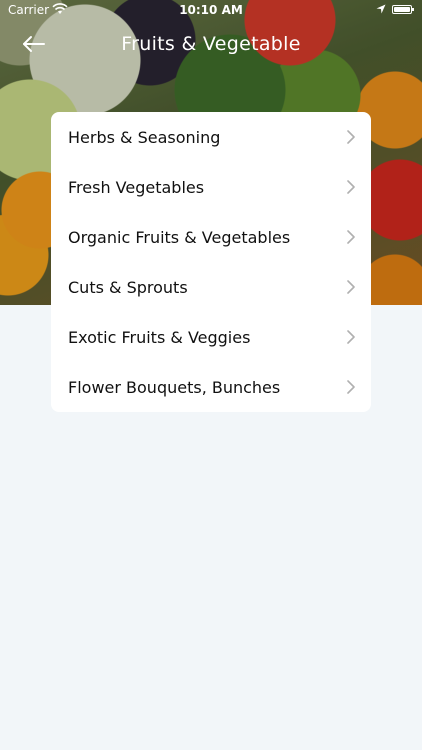 Image resolution: width=422 pixels, height=750 pixels. Describe the element at coordinates (136, 187) in the screenshot. I see `category-label: Fresh Vegetables` at that location.